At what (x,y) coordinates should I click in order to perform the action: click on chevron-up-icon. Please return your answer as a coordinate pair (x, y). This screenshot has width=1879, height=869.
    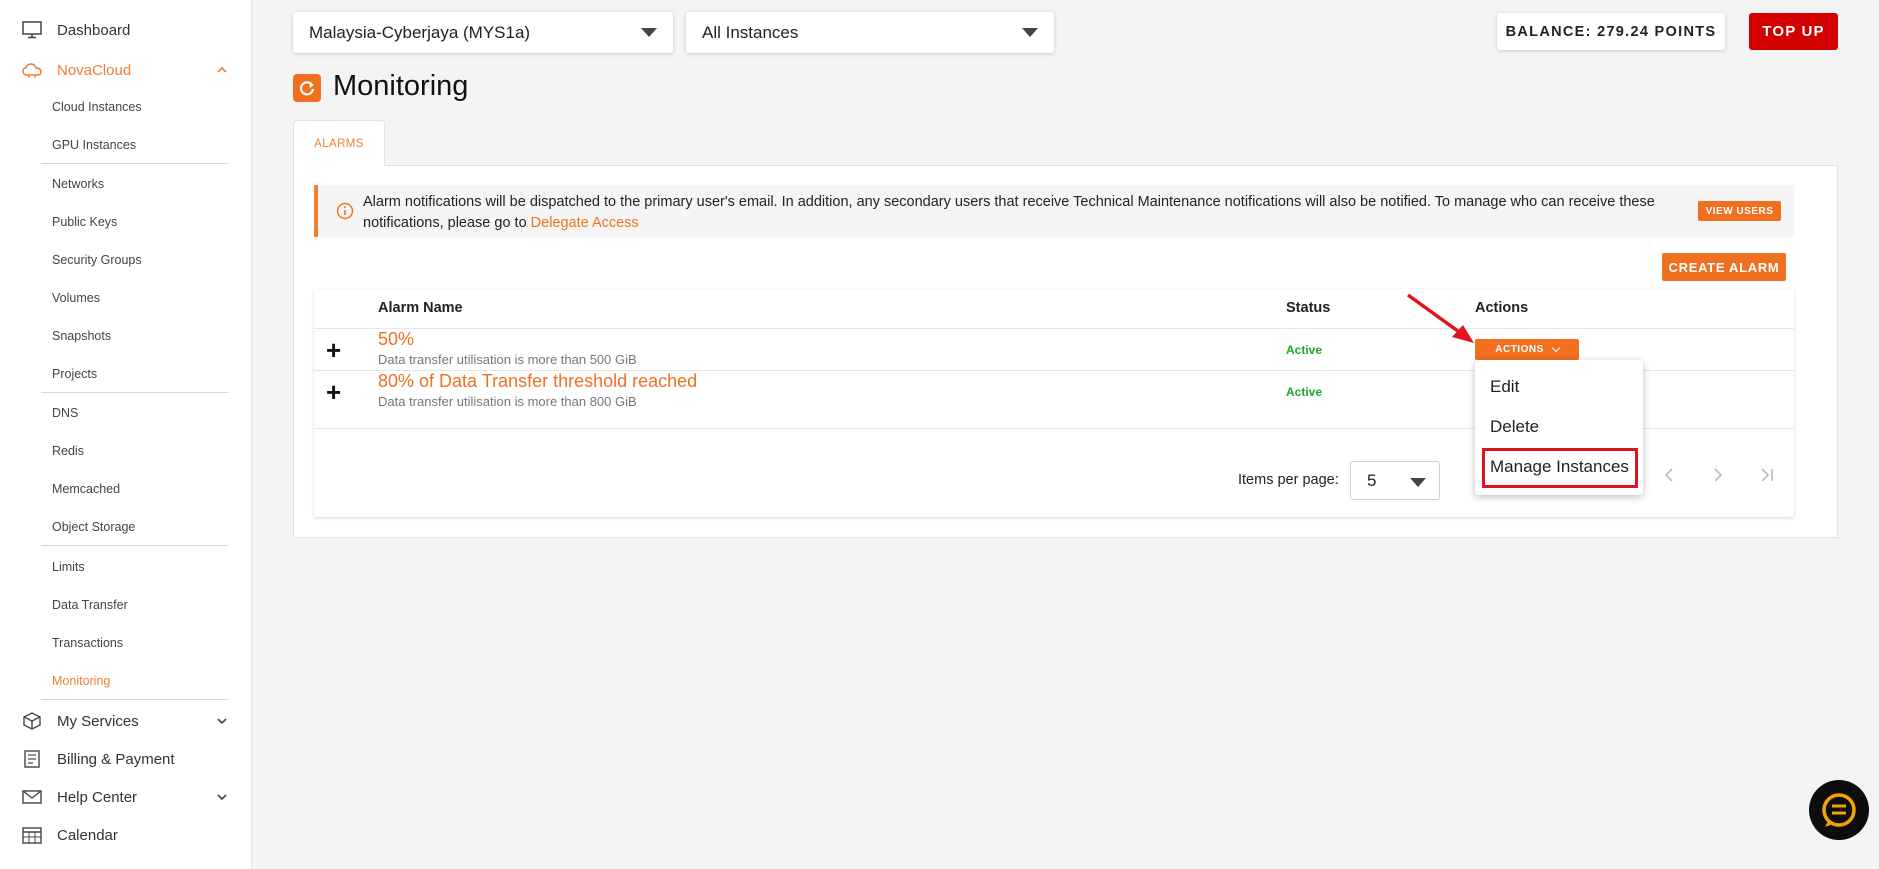
    Looking at the image, I should click on (222, 69).